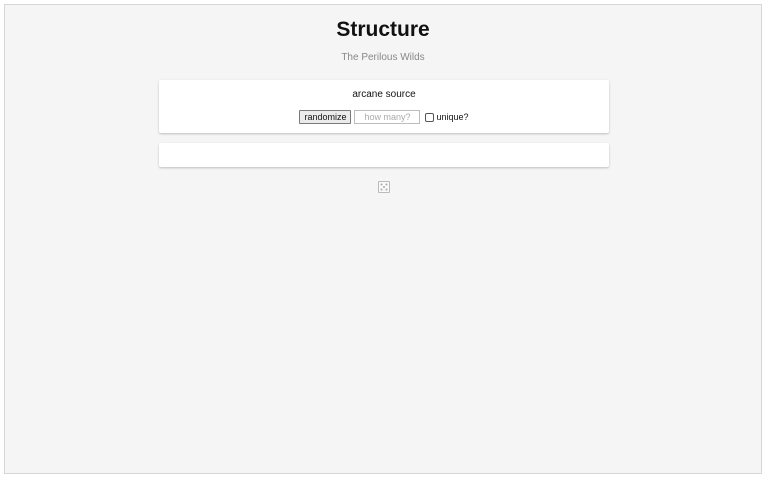  Describe the element at coordinates (384, 187) in the screenshot. I see `dice-icon` at that location.